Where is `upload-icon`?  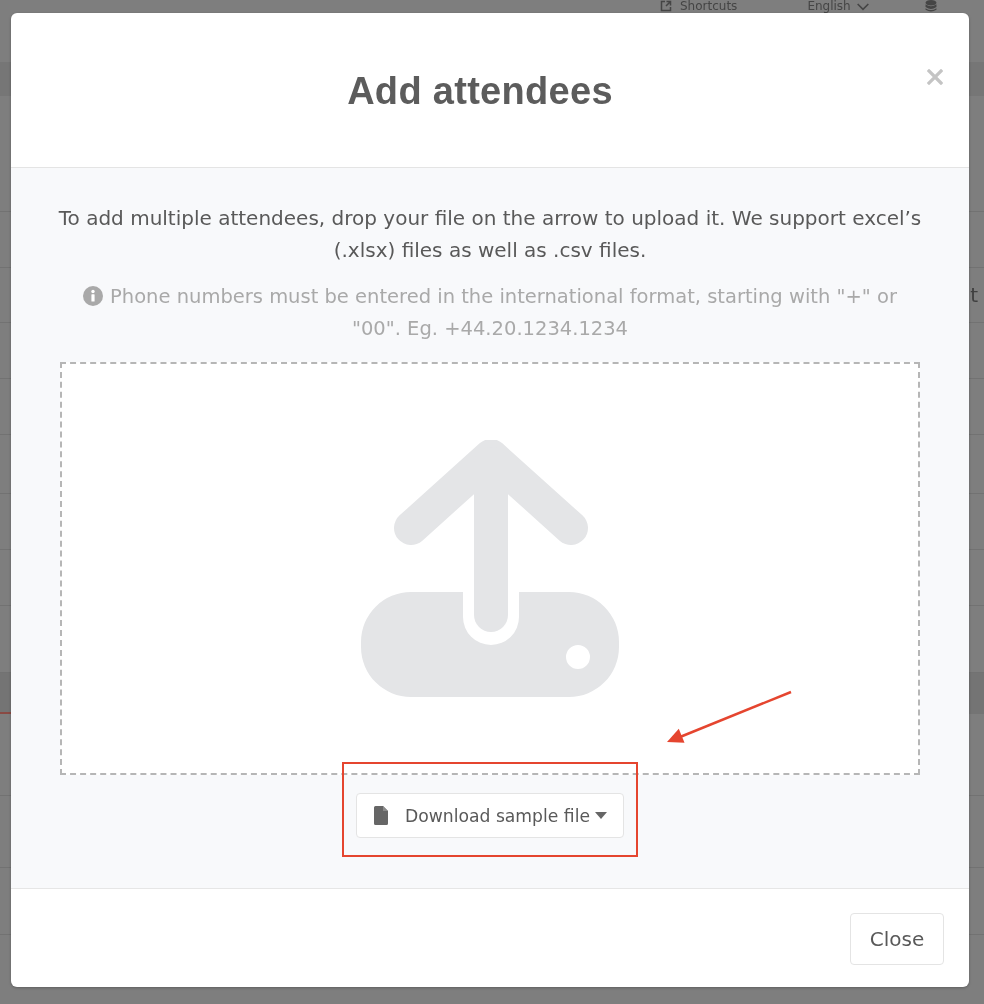
upload-icon is located at coordinates (490, 568).